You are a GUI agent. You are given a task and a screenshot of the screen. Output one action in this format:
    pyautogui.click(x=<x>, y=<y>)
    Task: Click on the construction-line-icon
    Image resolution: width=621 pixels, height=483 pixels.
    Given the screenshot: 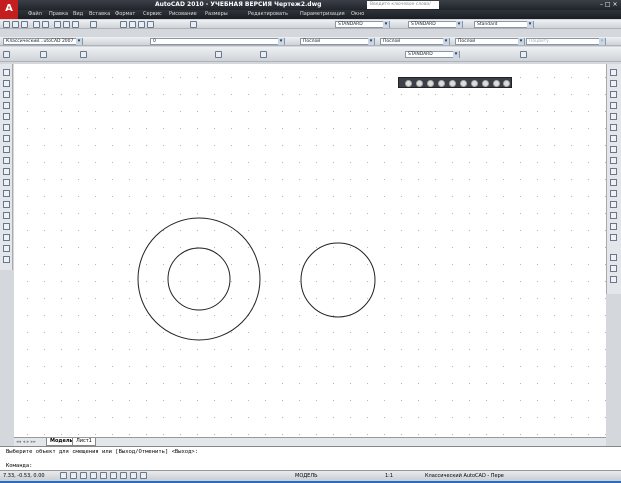 What is the action you would take?
    pyautogui.click(x=6, y=83)
    